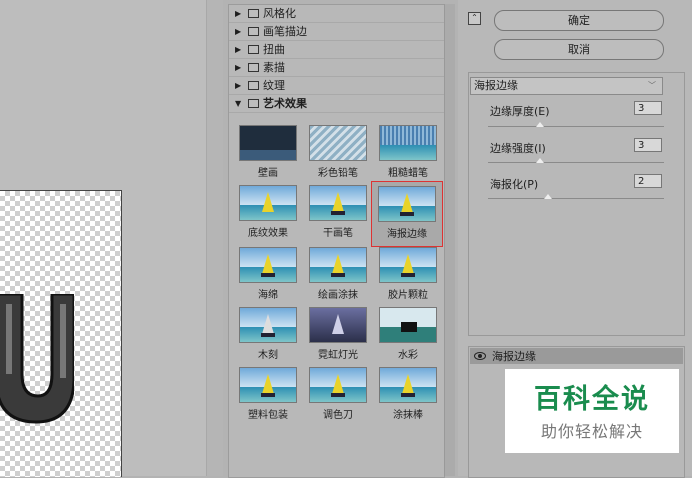 The width and height of the screenshot is (692, 478). What do you see at coordinates (214, 238) in the screenshot?
I see `canvas-scrollbar` at bounding box center [214, 238].